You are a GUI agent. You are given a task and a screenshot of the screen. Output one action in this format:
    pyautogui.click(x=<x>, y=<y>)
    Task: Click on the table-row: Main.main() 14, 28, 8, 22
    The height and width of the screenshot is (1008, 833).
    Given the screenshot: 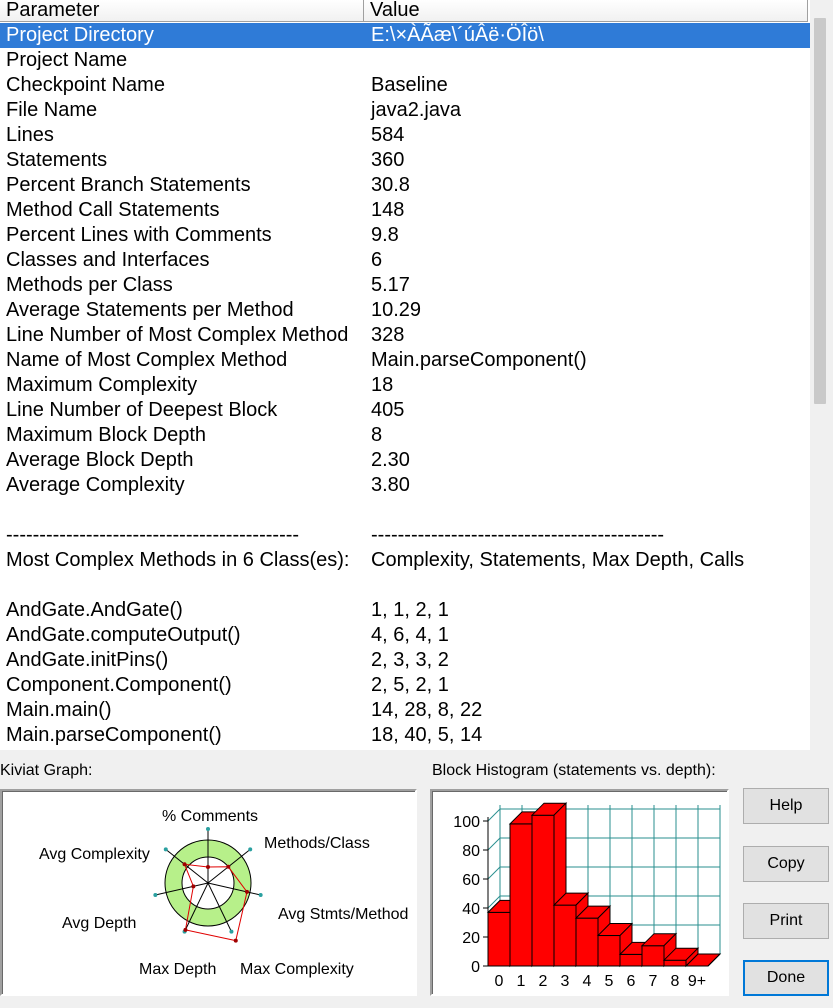 What is the action you would take?
    pyautogui.click(x=405, y=710)
    